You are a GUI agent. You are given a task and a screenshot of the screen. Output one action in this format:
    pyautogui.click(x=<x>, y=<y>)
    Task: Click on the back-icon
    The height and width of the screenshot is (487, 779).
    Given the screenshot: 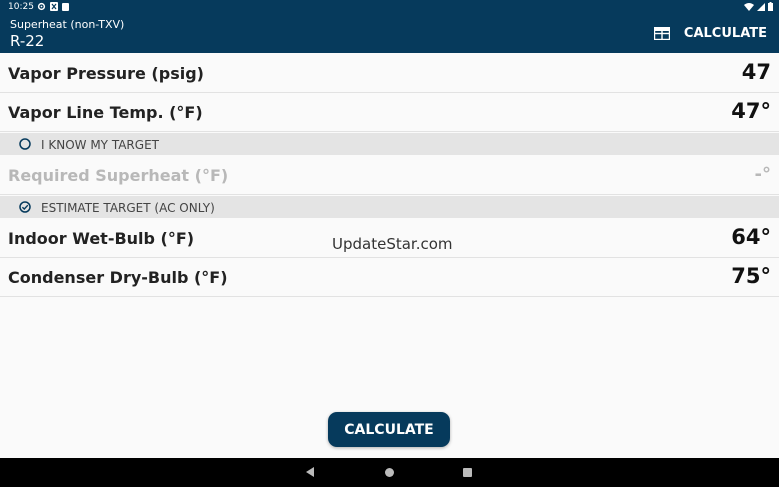 What is the action you would take?
    pyautogui.click(x=310, y=472)
    